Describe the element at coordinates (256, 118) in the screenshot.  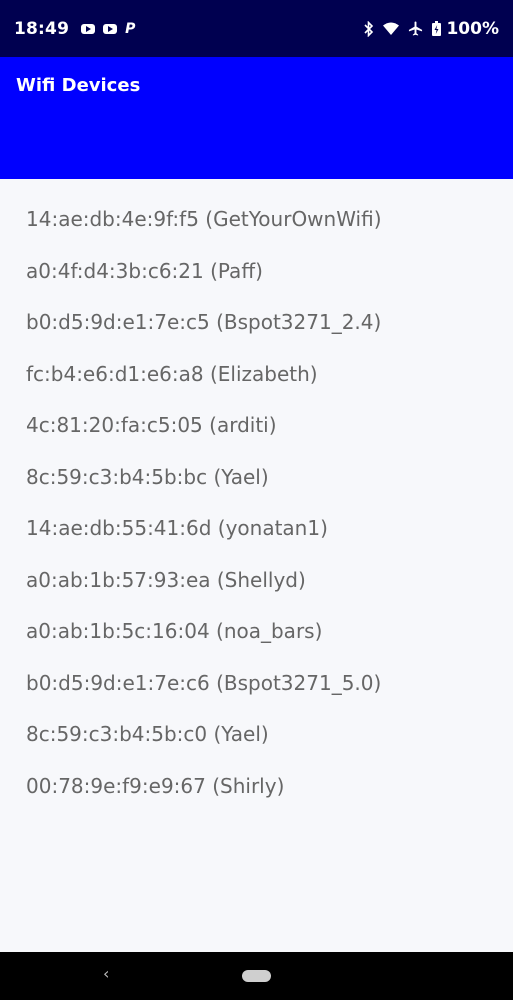
I see `app-bar: Wifi Devices` at that location.